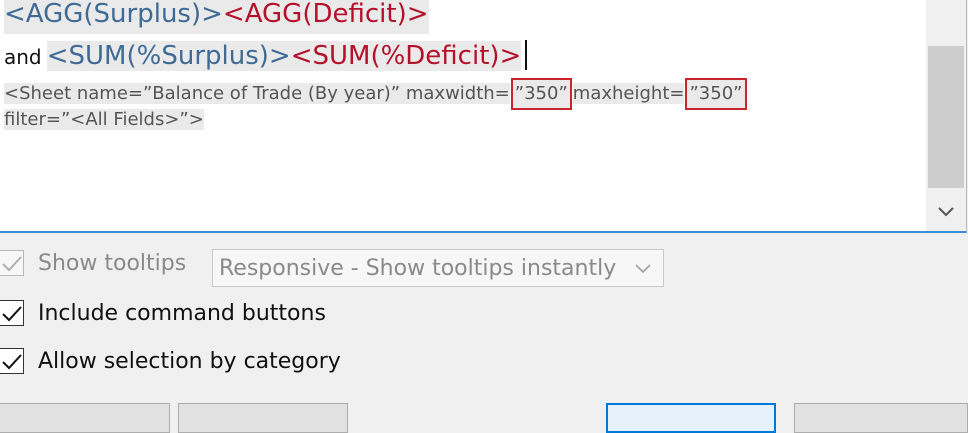 The image size is (968, 433). I want to click on text-caret, so click(526, 55).